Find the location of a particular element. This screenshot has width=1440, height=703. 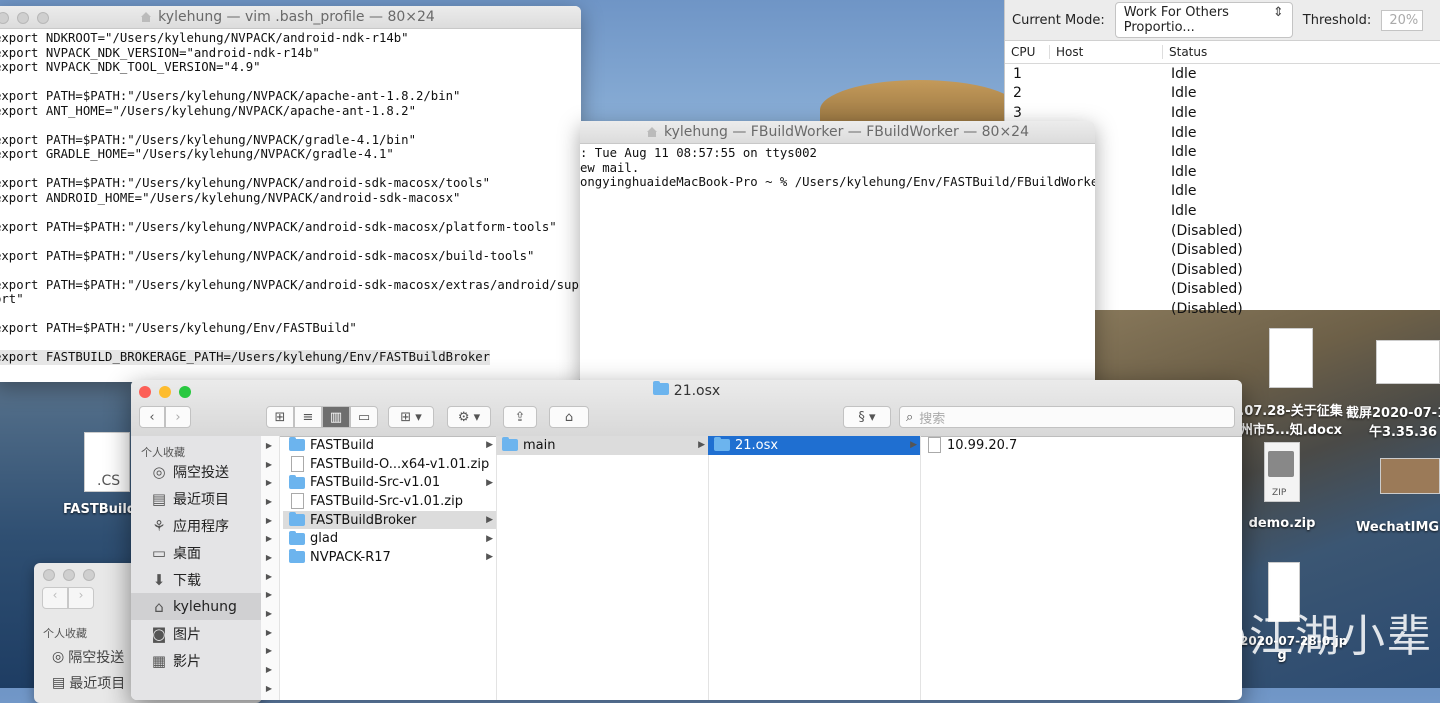

share-button: ⇪ is located at coordinates (520, 417).